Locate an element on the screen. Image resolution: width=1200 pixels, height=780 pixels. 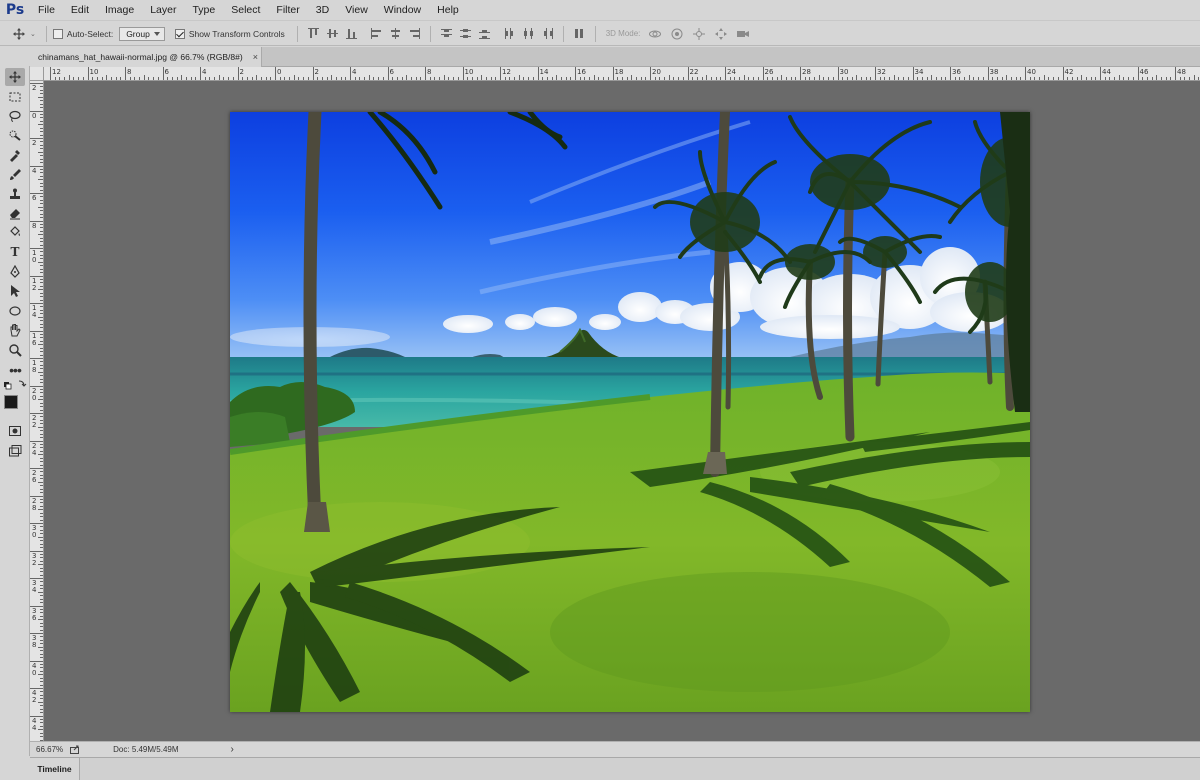
align-top-edges-icon is located at coordinates (313, 33).